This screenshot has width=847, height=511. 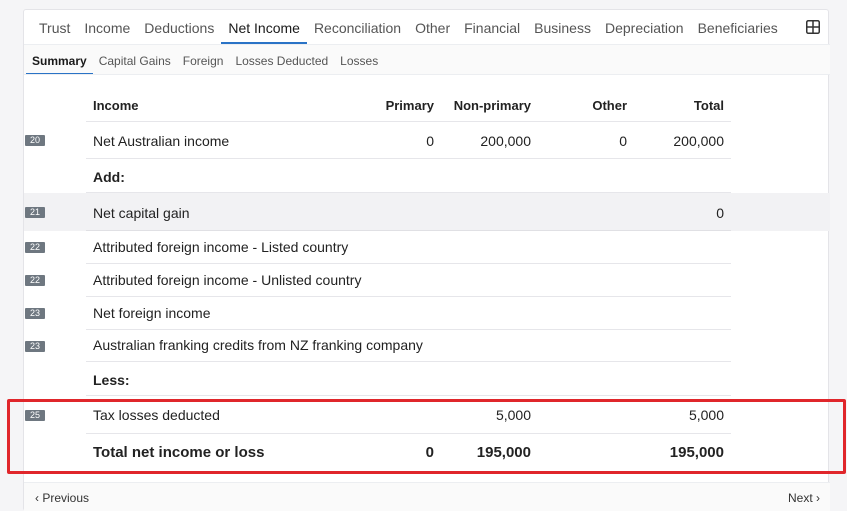 What do you see at coordinates (698, 141) in the screenshot?
I see `cell-total: 200,000` at bounding box center [698, 141].